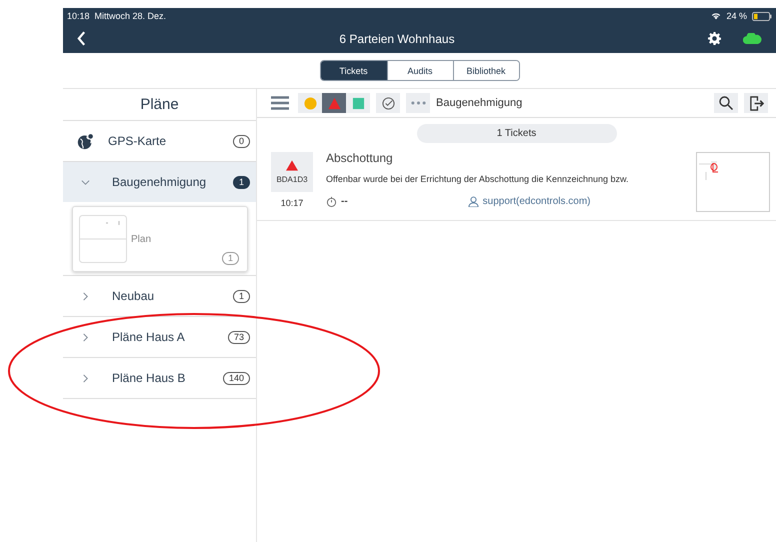 Image resolution: width=776 pixels, height=542 pixels. I want to click on check-circle-icon, so click(388, 103).